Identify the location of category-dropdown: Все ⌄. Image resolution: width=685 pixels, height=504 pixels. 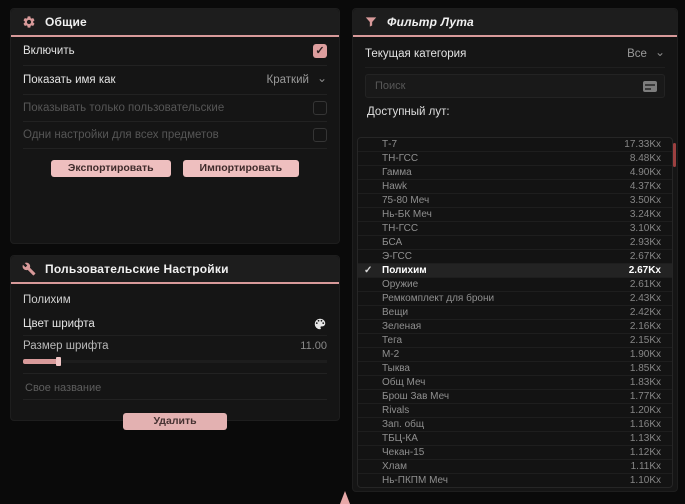
(646, 52).